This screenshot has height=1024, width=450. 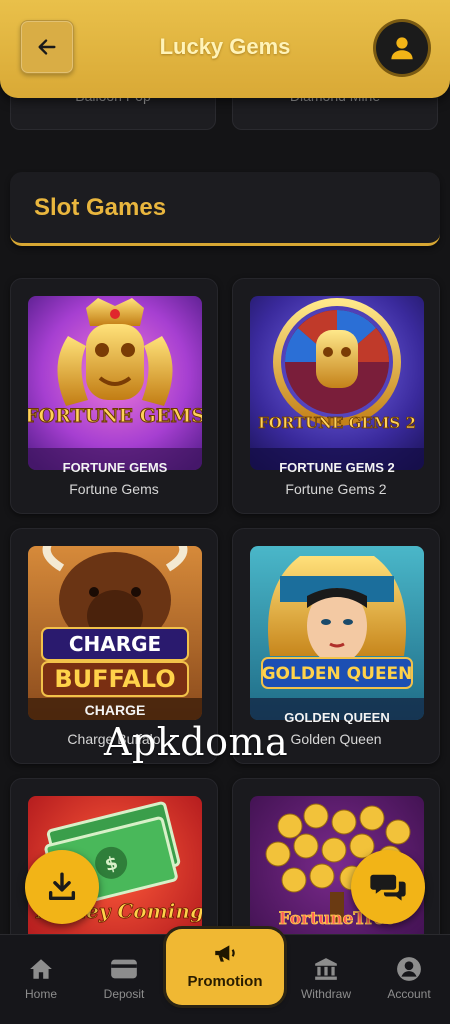 What do you see at coordinates (336, 489) in the screenshot?
I see `game-name: Fortune Gems 2` at bounding box center [336, 489].